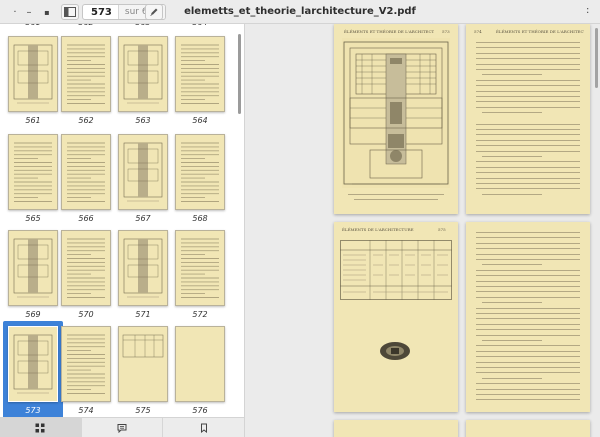 This screenshot has width=600, height=437. I want to click on thumbnail-label: 574, so click(86, 410).